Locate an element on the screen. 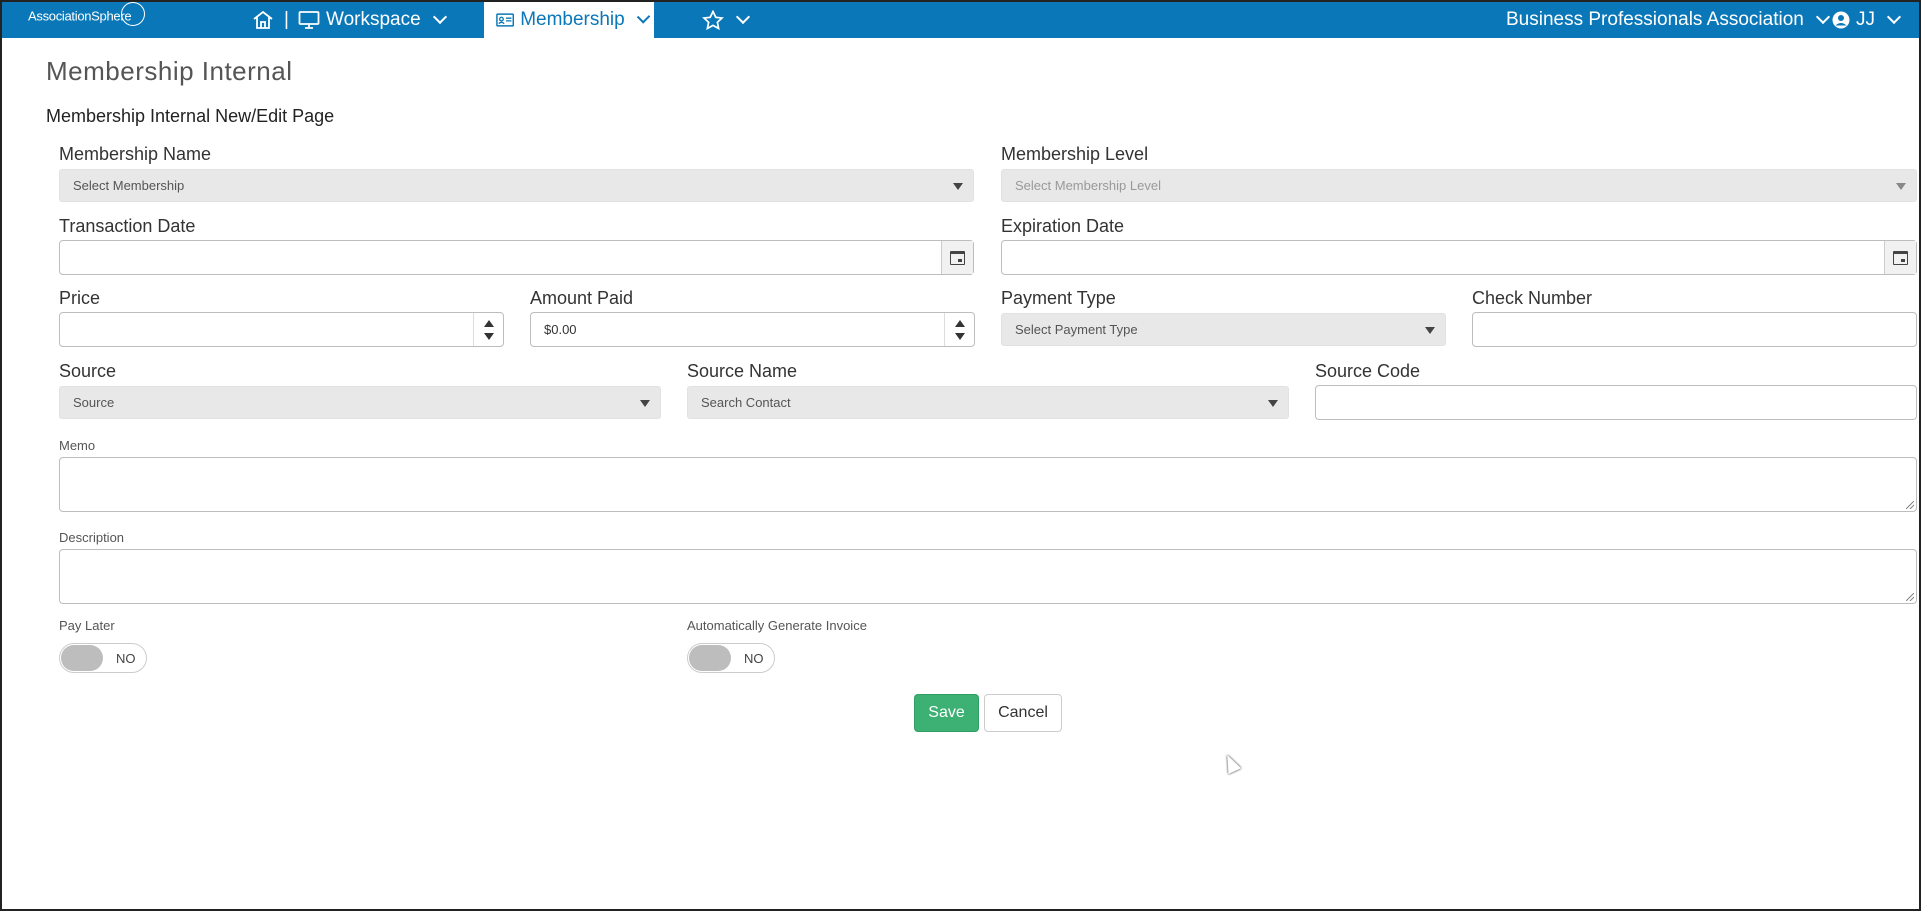 The height and width of the screenshot is (911, 1921). expiration-date-picker-button is located at coordinates (1900, 257).